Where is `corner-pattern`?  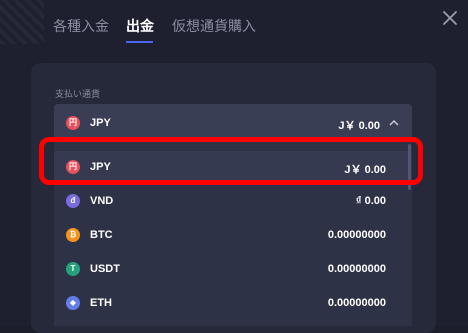
corner-pattern is located at coordinates (22, 22).